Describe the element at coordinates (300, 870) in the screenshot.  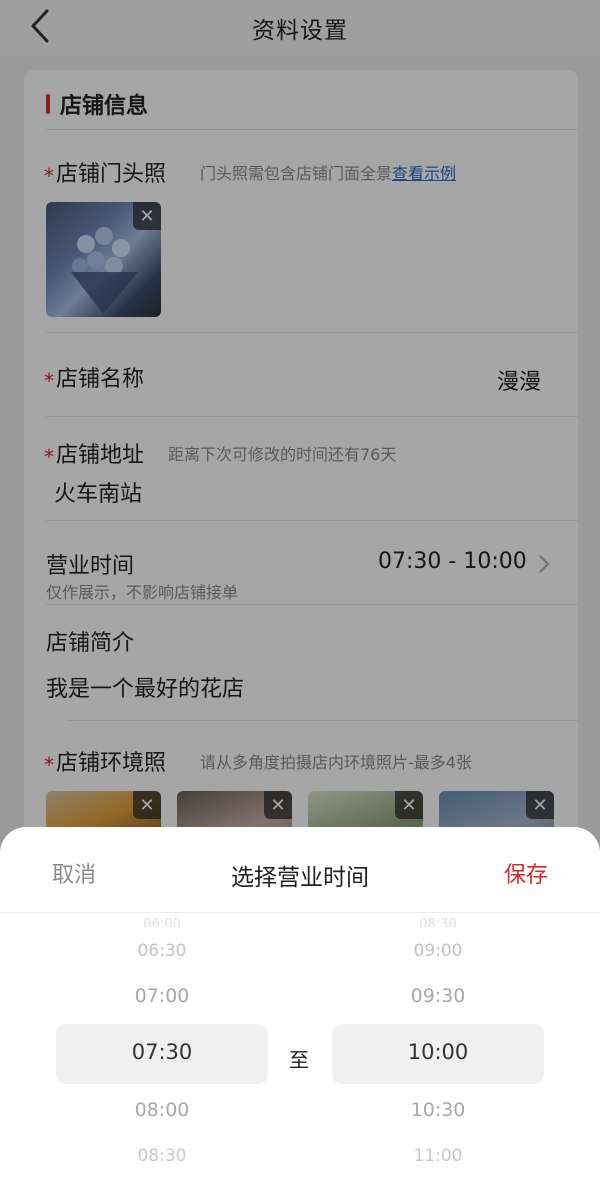
I see `sheet-header: 取消 选择营业时间 保存` at that location.